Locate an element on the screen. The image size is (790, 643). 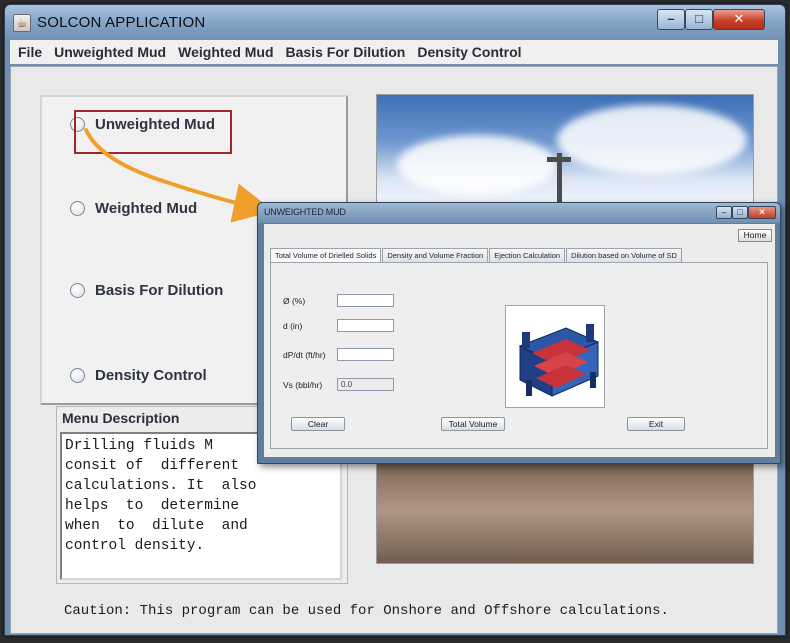
field-label-vs: Vs (bbl/hr) is located at coordinates (303, 385).